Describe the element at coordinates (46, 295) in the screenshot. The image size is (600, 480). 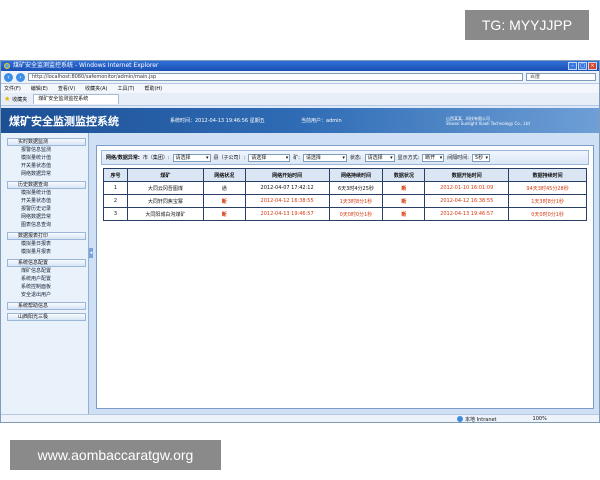
I see `sidebar-item: 安全退出用户` at that location.